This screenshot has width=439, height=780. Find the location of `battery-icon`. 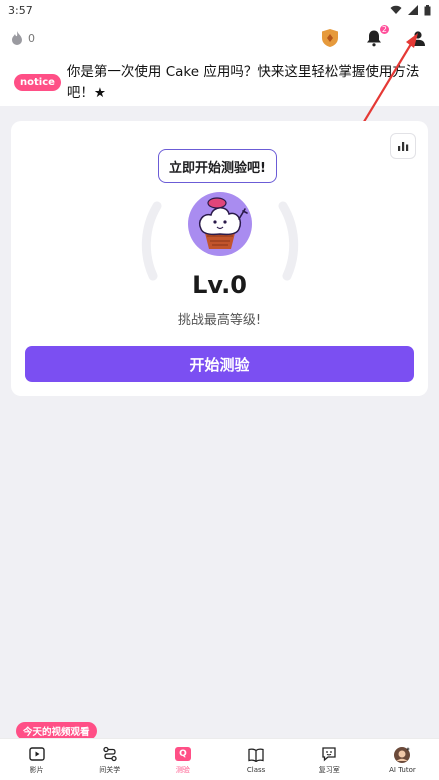

battery-icon is located at coordinates (427, 9).